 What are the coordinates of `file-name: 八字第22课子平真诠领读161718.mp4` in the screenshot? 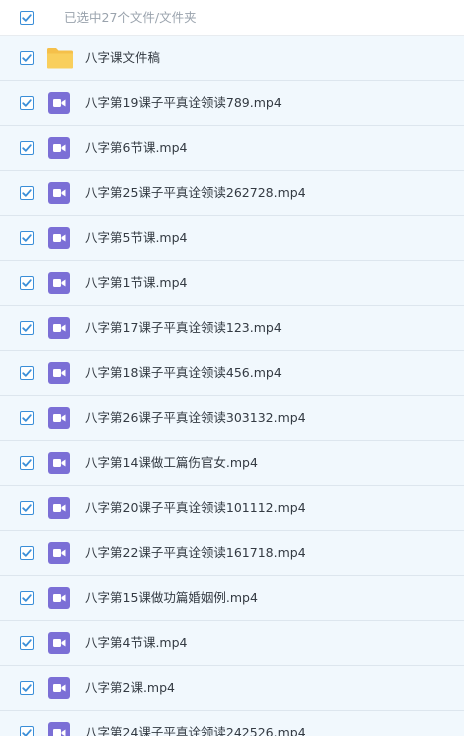 It's located at (195, 553).